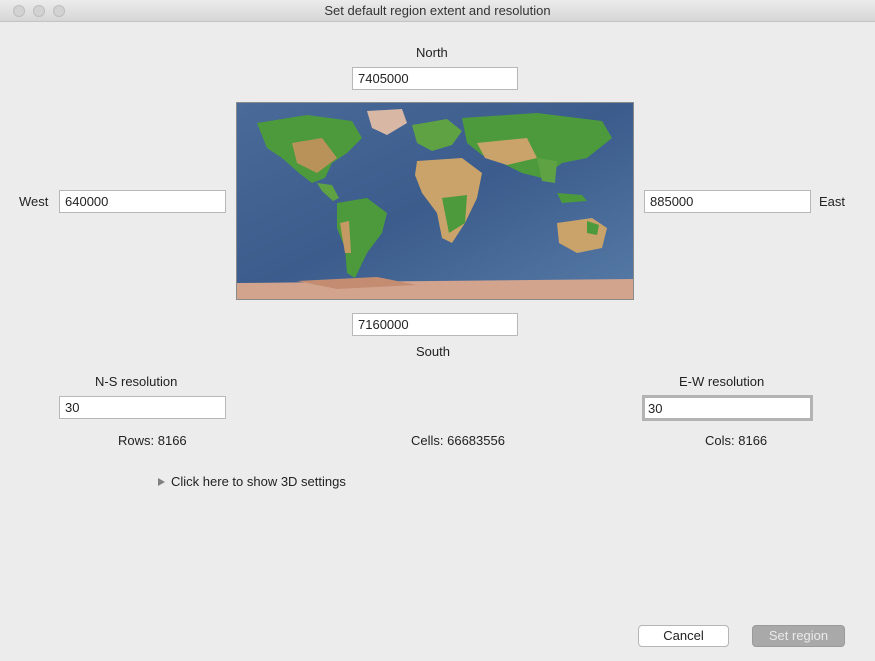 The height and width of the screenshot is (661, 875). Describe the element at coordinates (161, 481) in the screenshot. I see `disclosure-triangle-icon` at that location.